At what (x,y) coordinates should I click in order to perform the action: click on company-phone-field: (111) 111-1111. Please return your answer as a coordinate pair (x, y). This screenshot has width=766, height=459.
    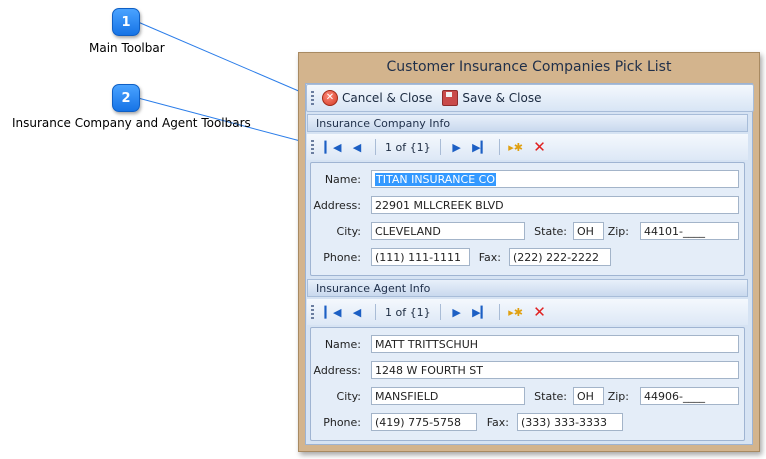
    Looking at the image, I should click on (420, 257).